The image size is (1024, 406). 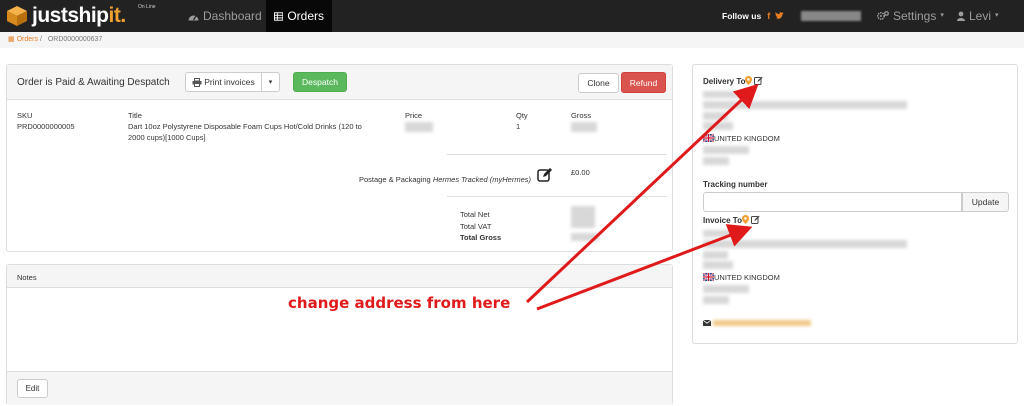 What do you see at coordinates (644, 267) in the screenshot?
I see `arrow-to-invoice` at bounding box center [644, 267].